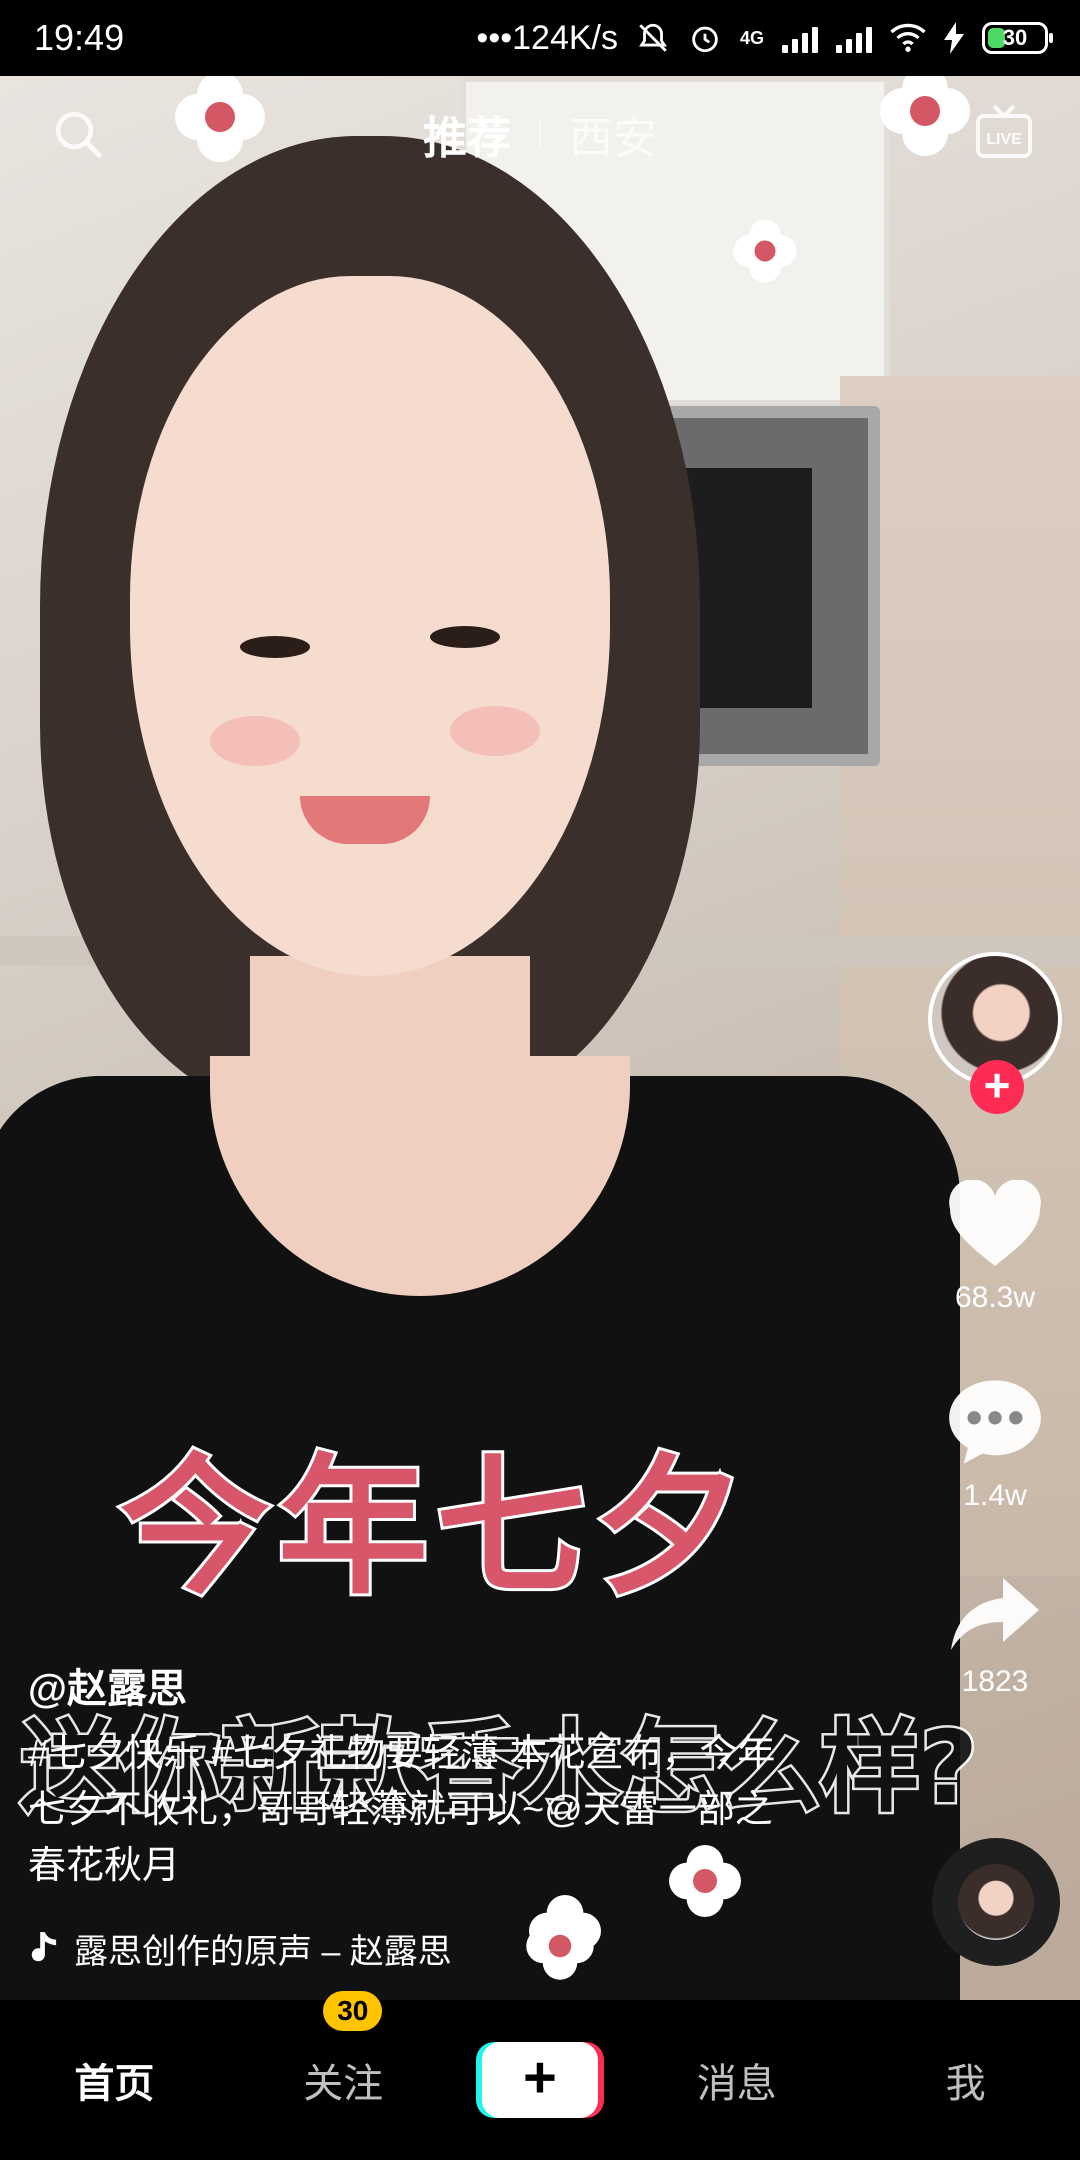  What do you see at coordinates (79, 37) in the screenshot?
I see `status-time: 19:49` at bounding box center [79, 37].